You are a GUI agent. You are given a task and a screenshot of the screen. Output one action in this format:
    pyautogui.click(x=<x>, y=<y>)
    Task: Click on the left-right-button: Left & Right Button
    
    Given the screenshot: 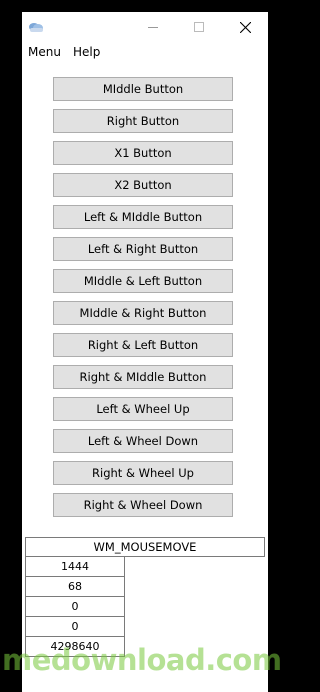 What is the action you would take?
    pyautogui.click(x=143, y=249)
    